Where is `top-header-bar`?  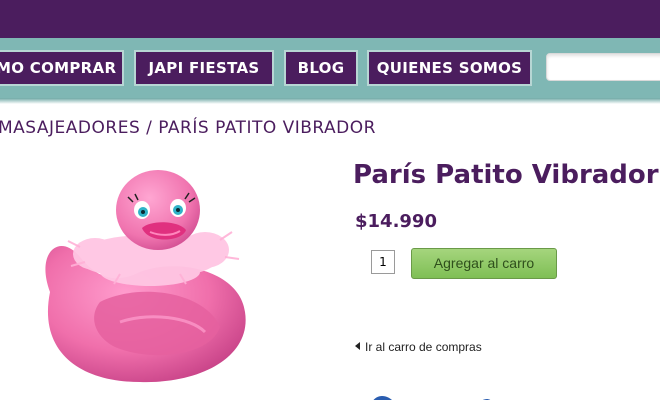 top-header-bar is located at coordinates (330, 19).